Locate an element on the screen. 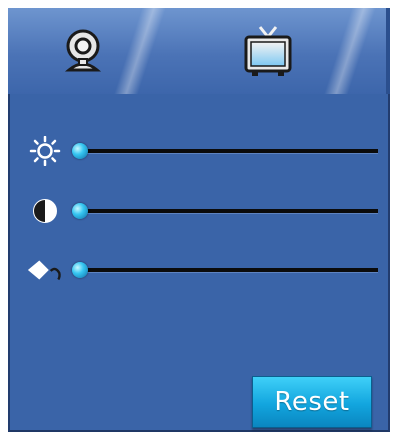 The height and width of the screenshot is (439, 400). tab-strip-edge is located at coordinates (388, 51).